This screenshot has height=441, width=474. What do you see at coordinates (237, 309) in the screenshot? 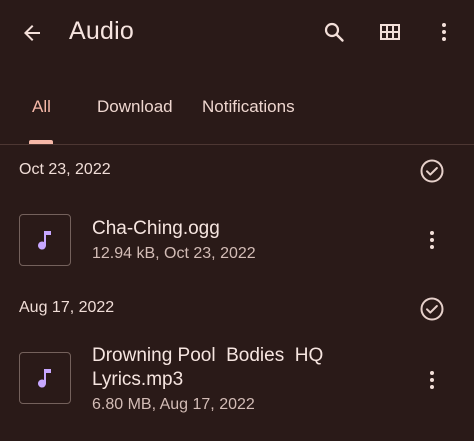
I see `section-header: Aug 17, 2022` at bounding box center [237, 309].